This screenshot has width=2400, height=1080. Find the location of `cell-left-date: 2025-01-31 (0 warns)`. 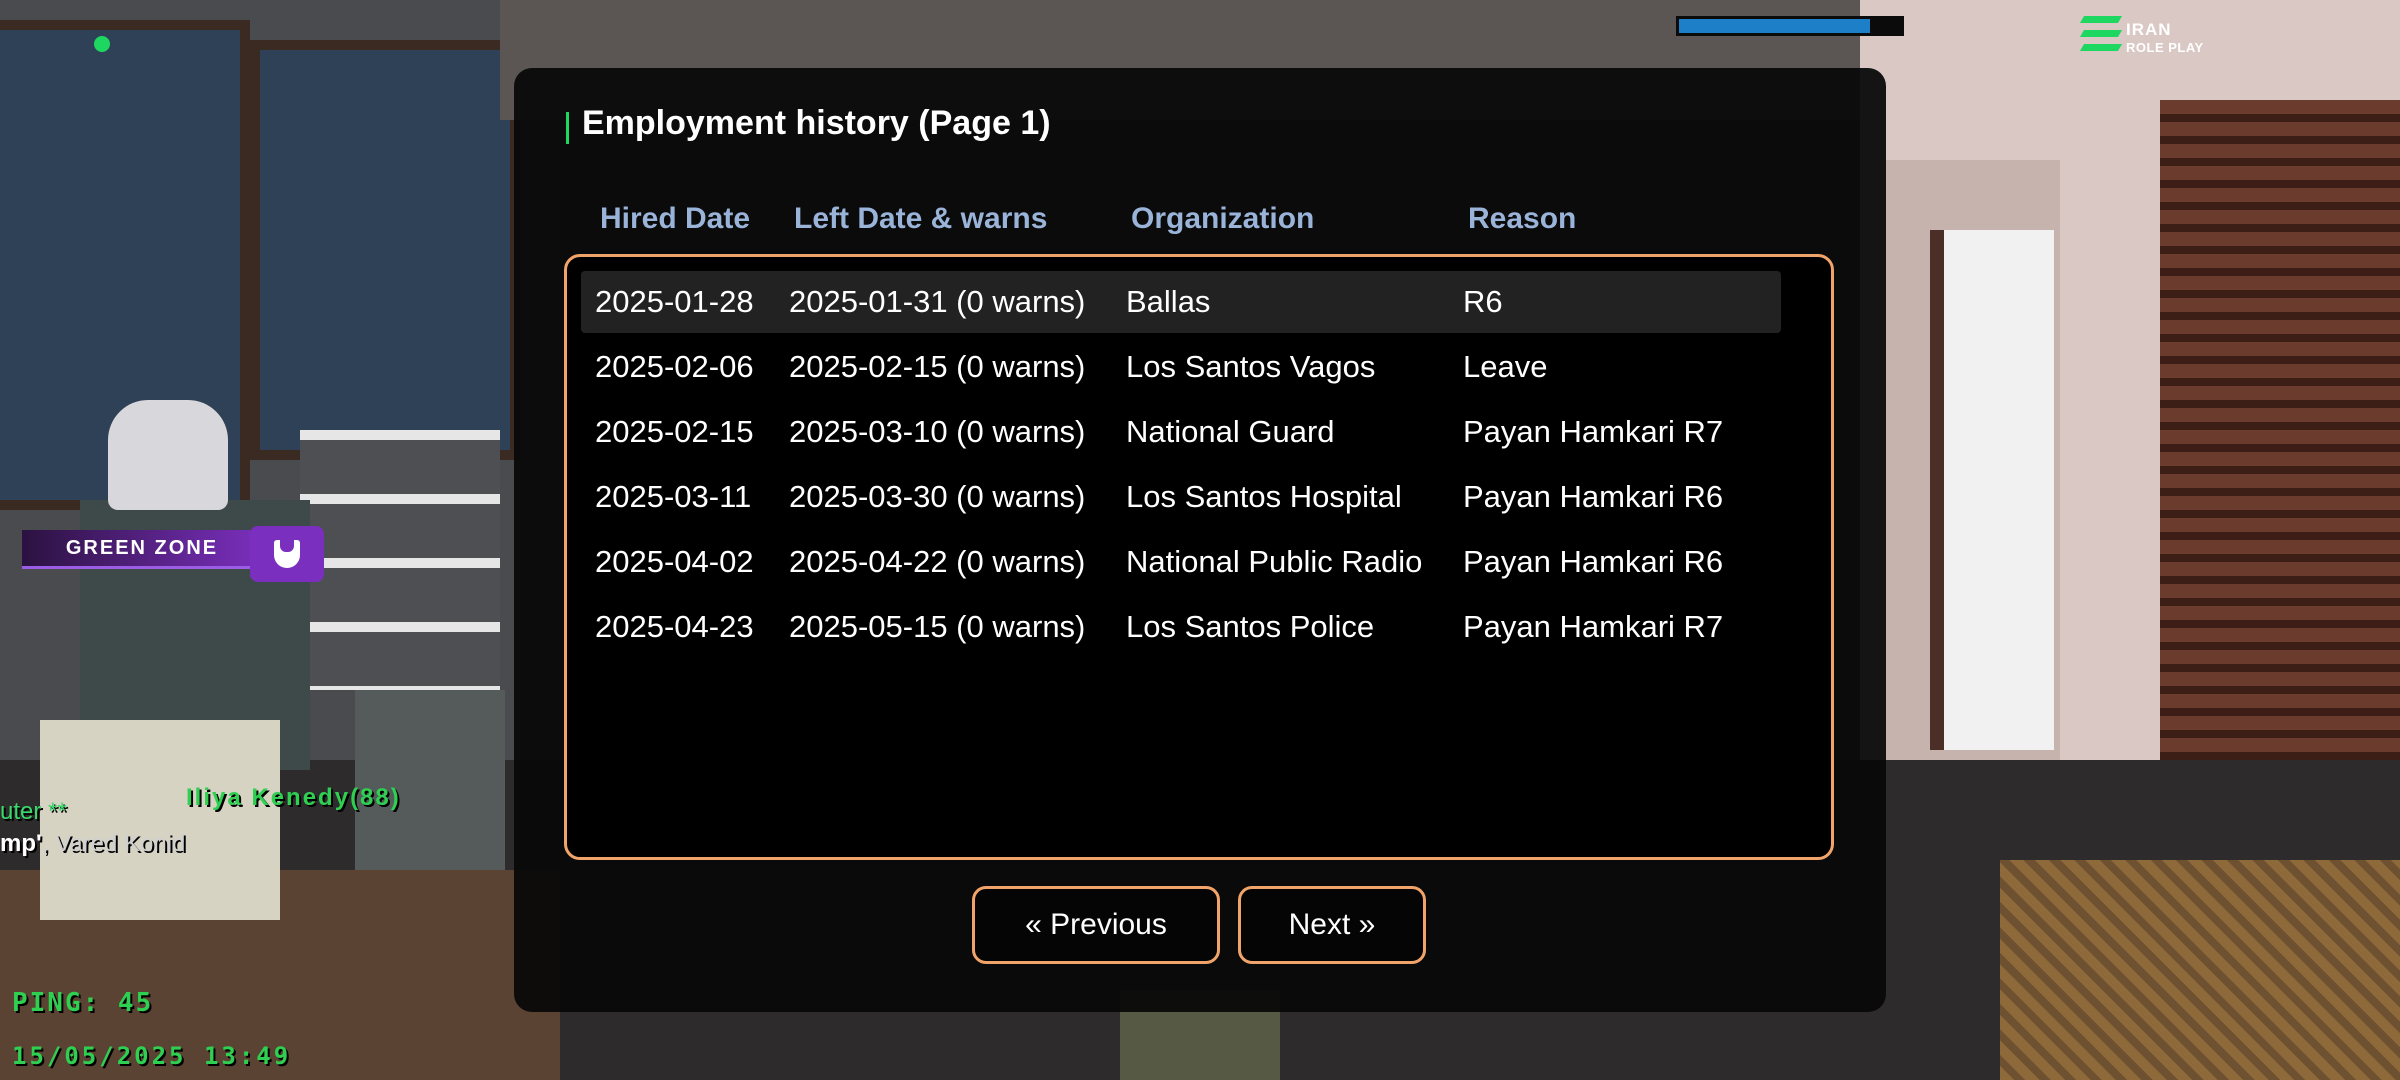

cell-left-date: 2025-01-31 (0 warns) is located at coordinates (937, 301).